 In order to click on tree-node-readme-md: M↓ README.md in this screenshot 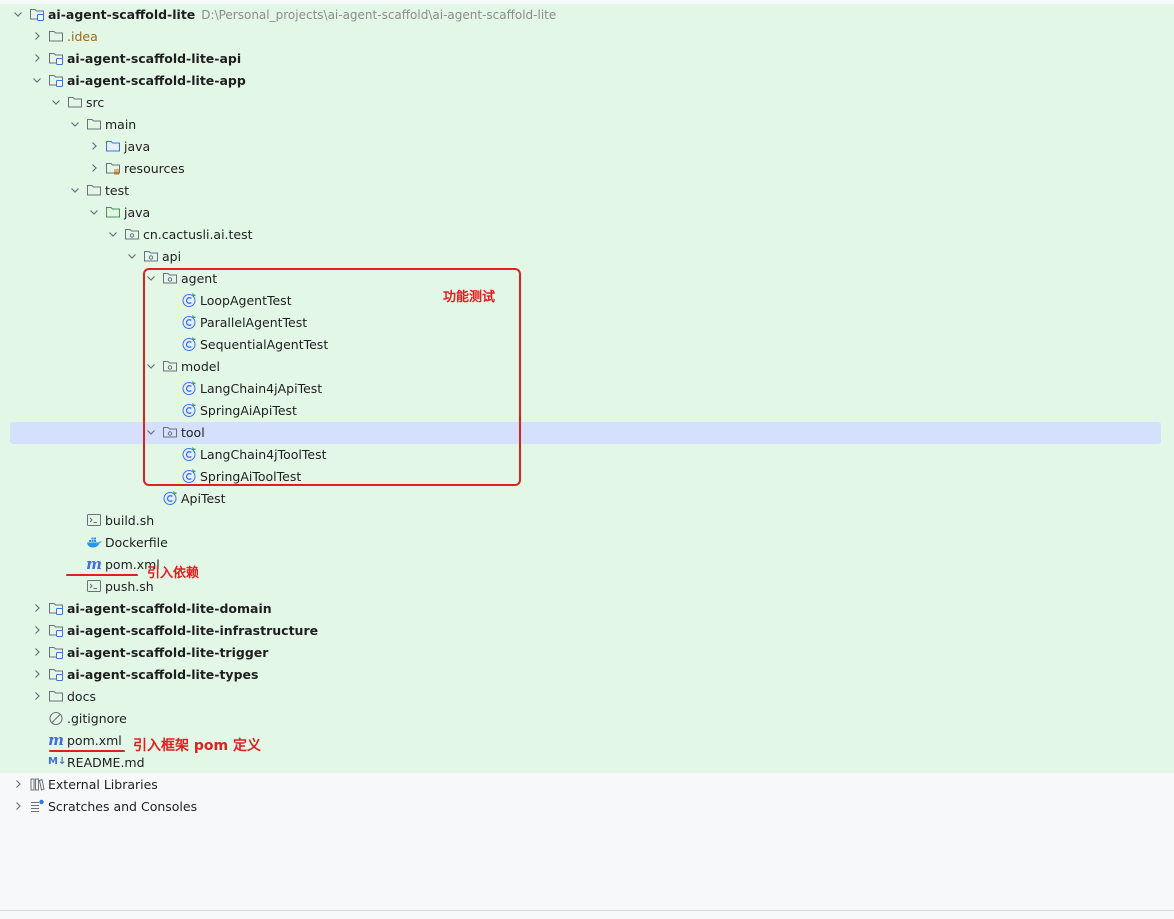, I will do `click(587, 763)`.